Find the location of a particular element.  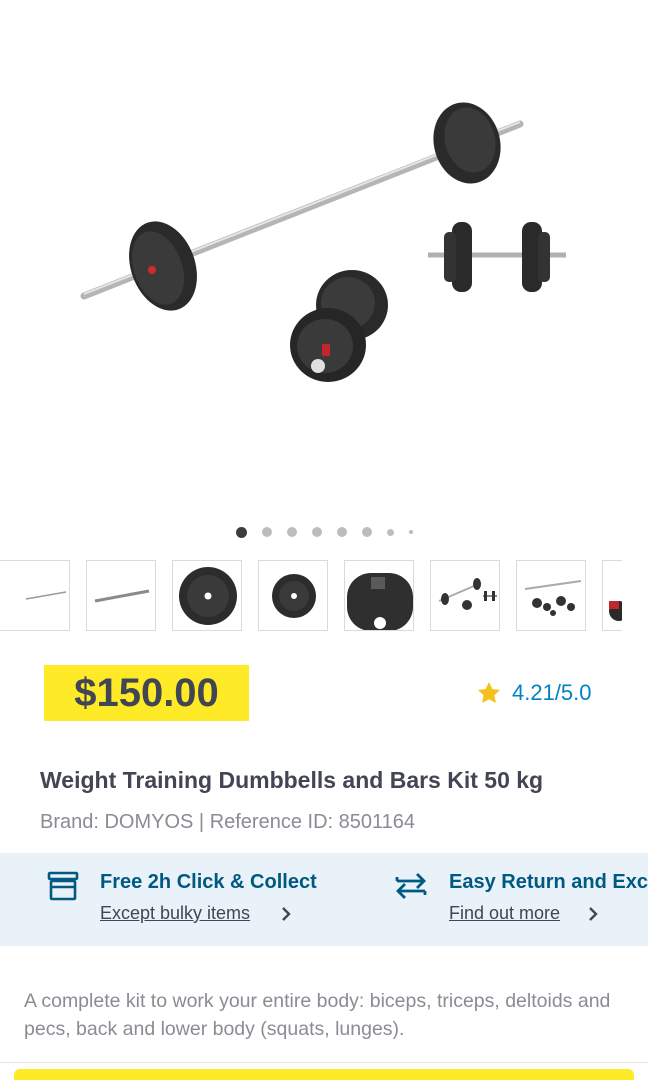

price-tag: $150.00 is located at coordinates (146, 693).